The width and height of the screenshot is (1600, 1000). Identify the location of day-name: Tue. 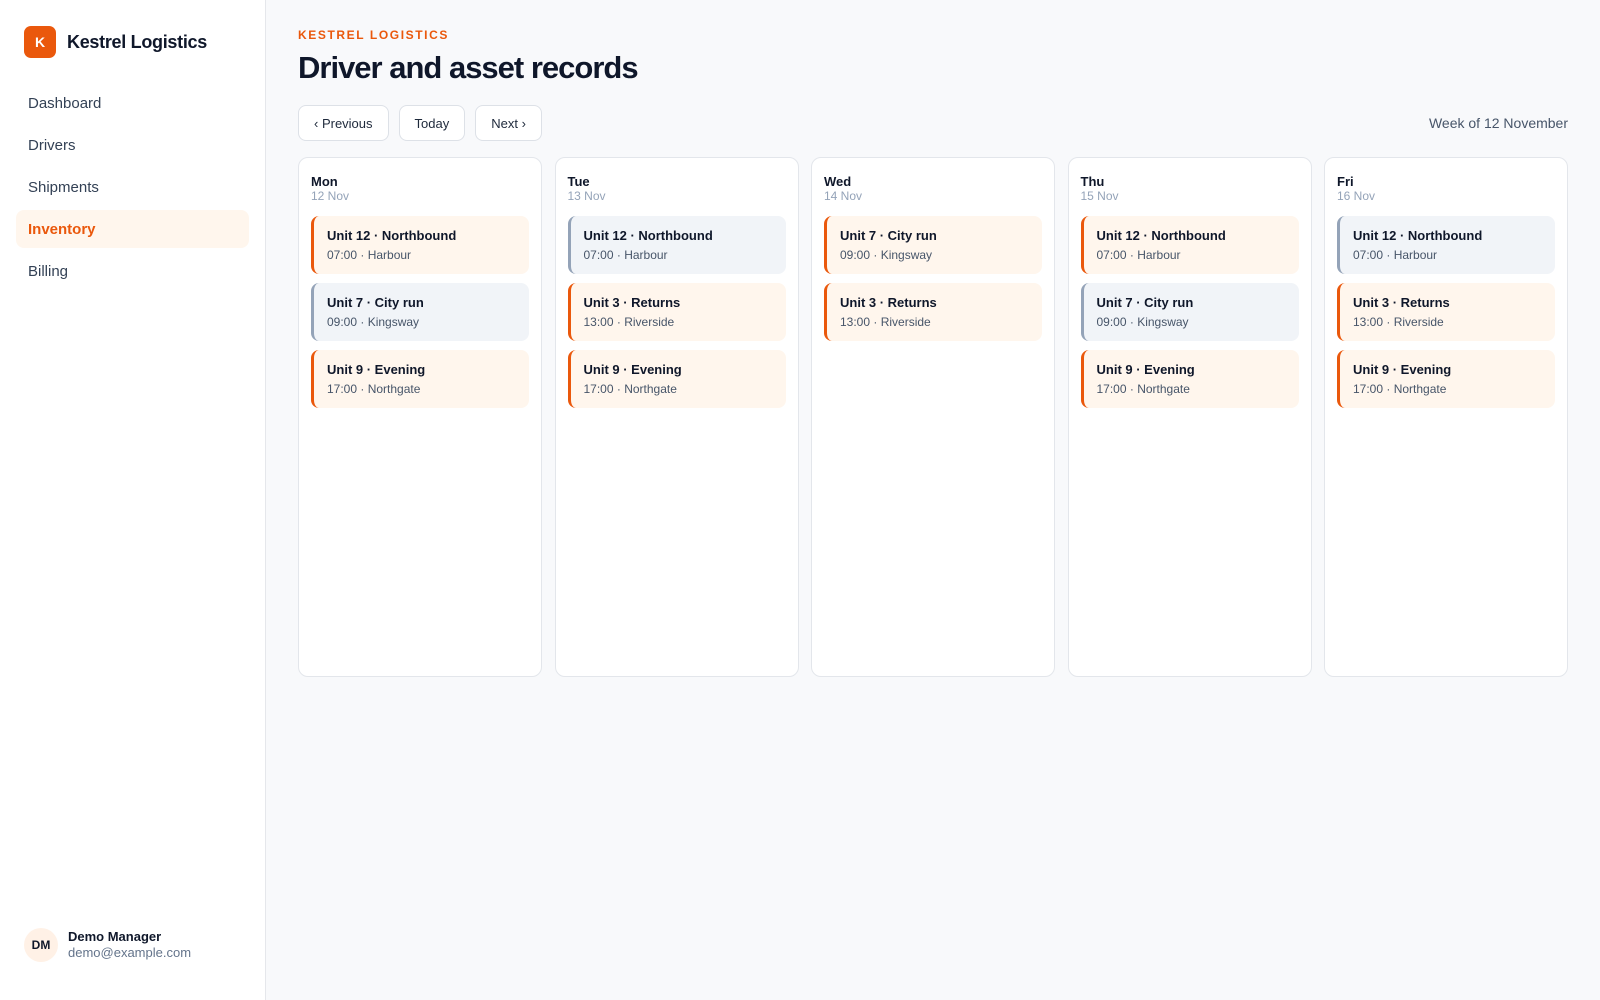
(578, 181).